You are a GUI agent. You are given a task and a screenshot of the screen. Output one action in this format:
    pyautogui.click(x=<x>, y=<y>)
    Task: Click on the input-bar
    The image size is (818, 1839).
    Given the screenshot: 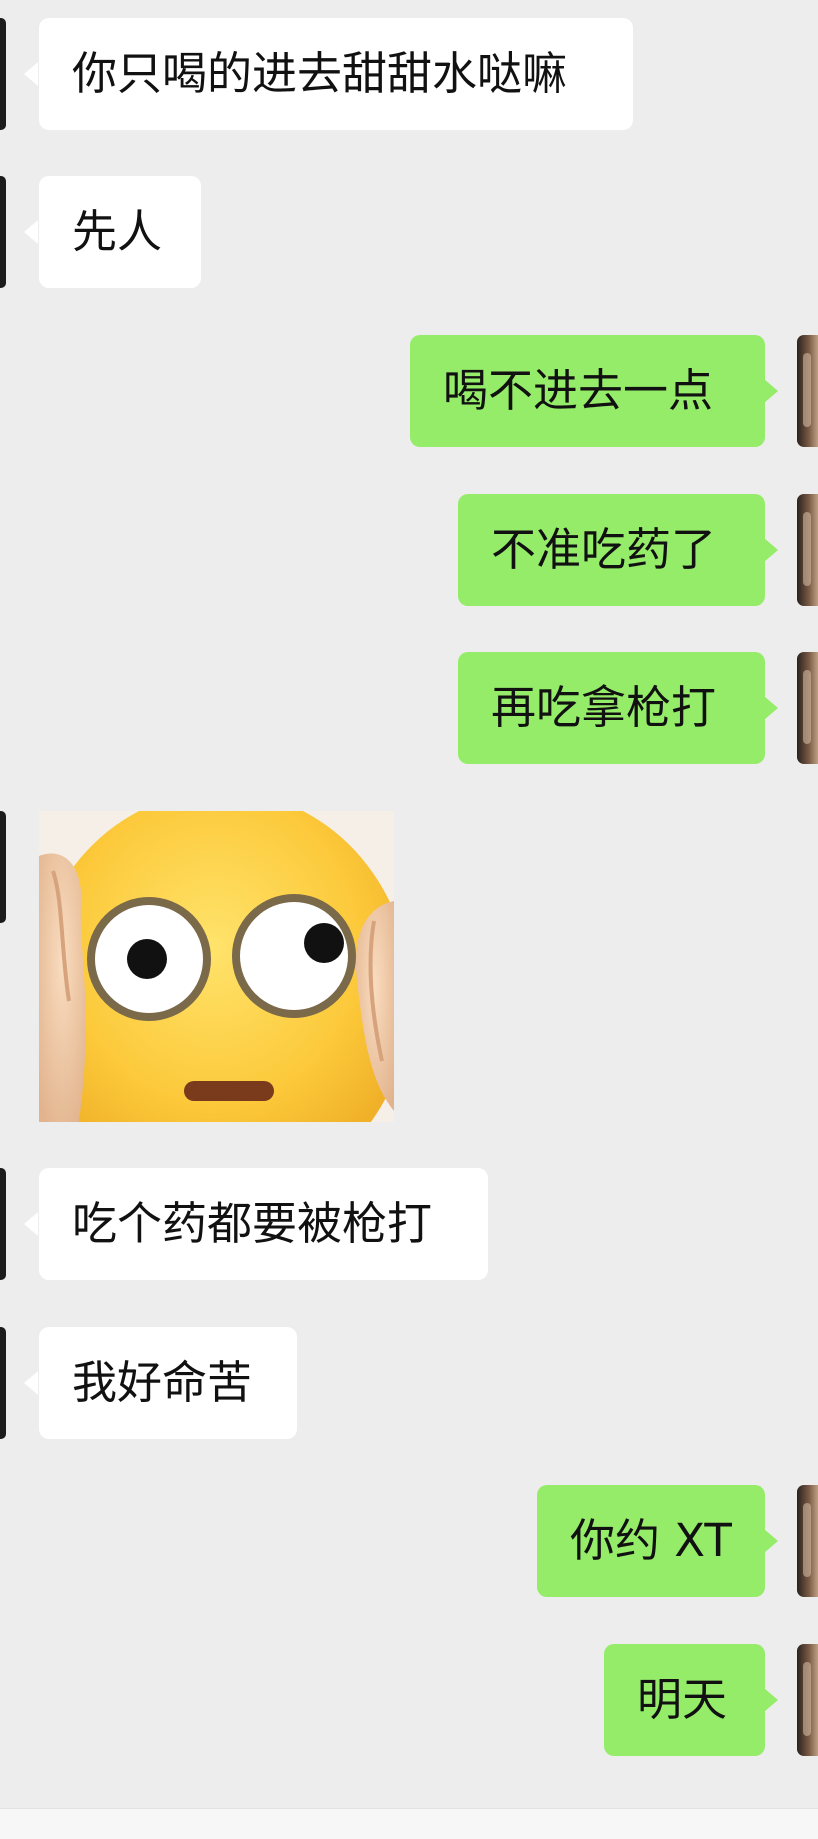 What is the action you would take?
    pyautogui.click(x=409, y=1823)
    